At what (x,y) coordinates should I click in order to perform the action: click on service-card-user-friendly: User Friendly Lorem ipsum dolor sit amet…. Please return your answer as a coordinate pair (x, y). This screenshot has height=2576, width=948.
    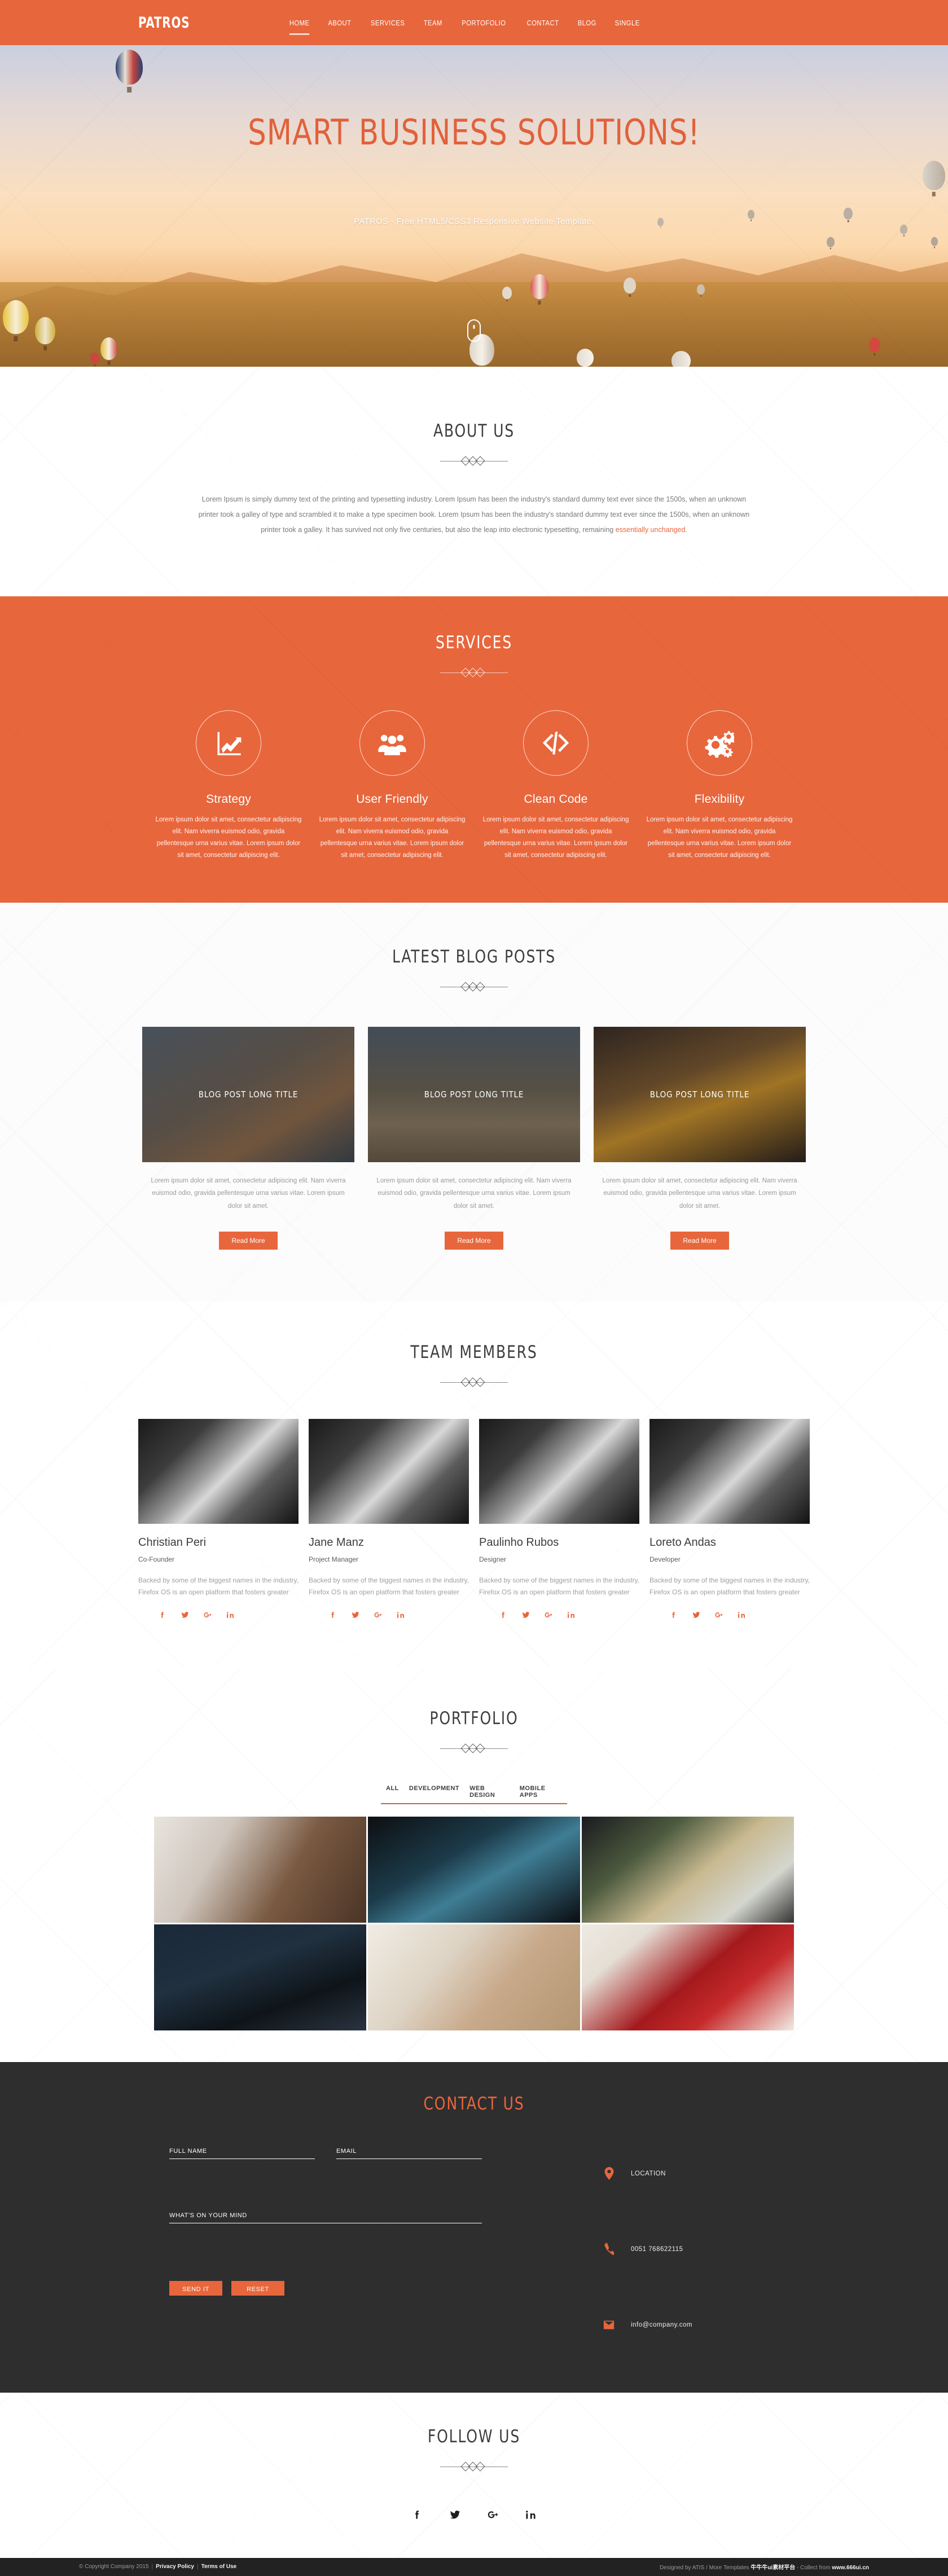
    Looking at the image, I should click on (392, 786).